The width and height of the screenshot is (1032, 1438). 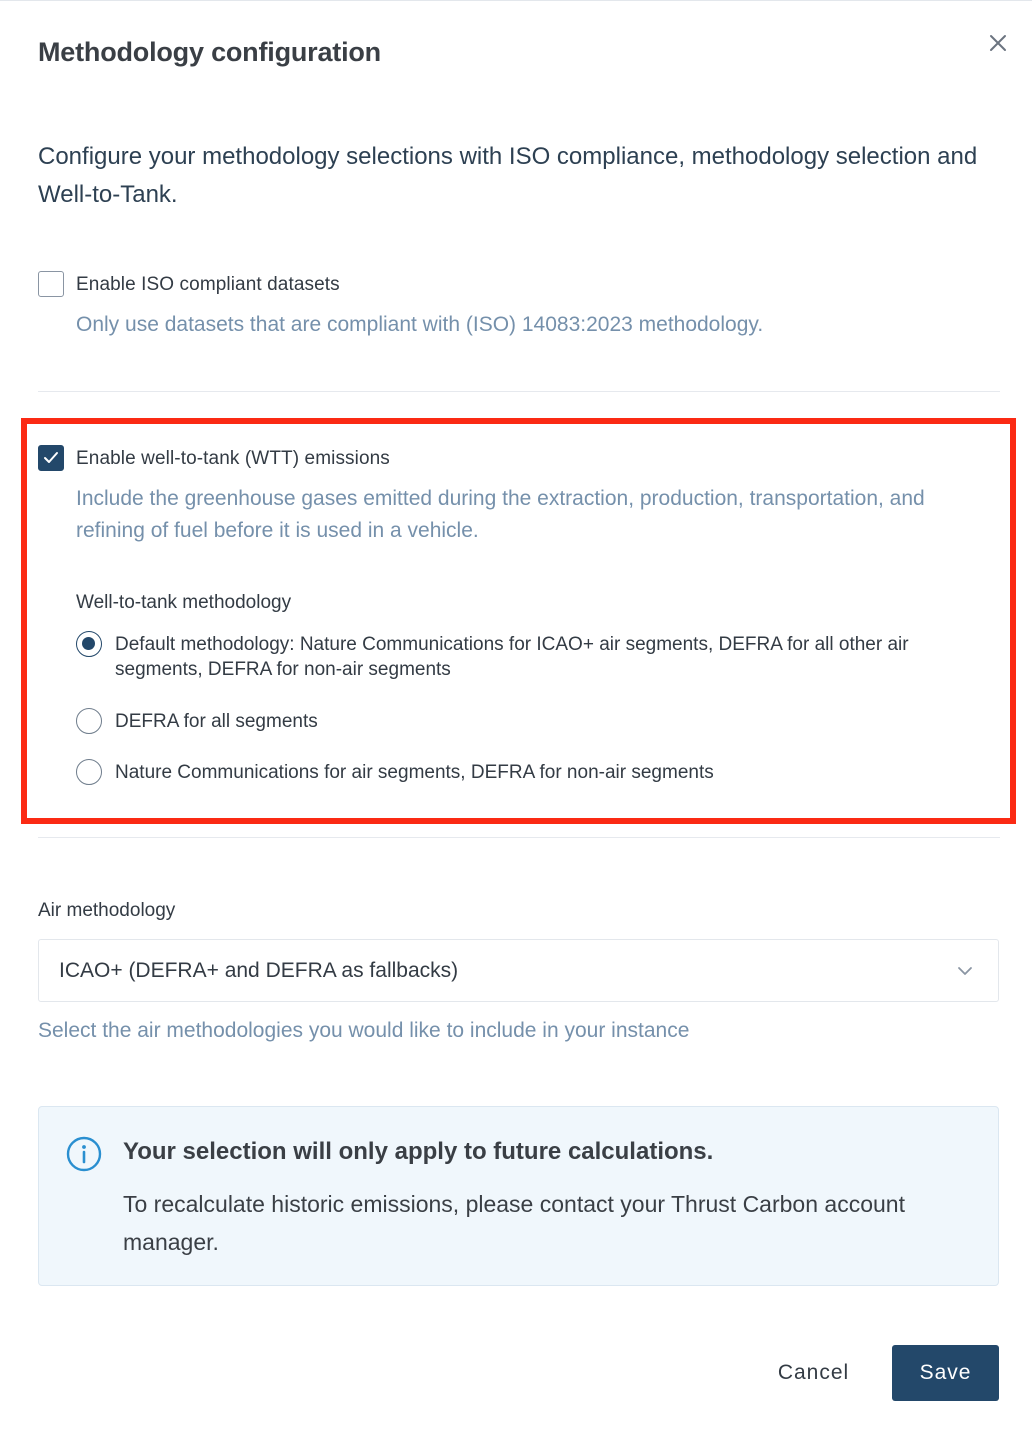 What do you see at coordinates (518, 970) in the screenshot?
I see `air-methodology-select: ICAO+ (DEFRA+ and DEFRA as fallbacks)` at bounding box center [518, 970].